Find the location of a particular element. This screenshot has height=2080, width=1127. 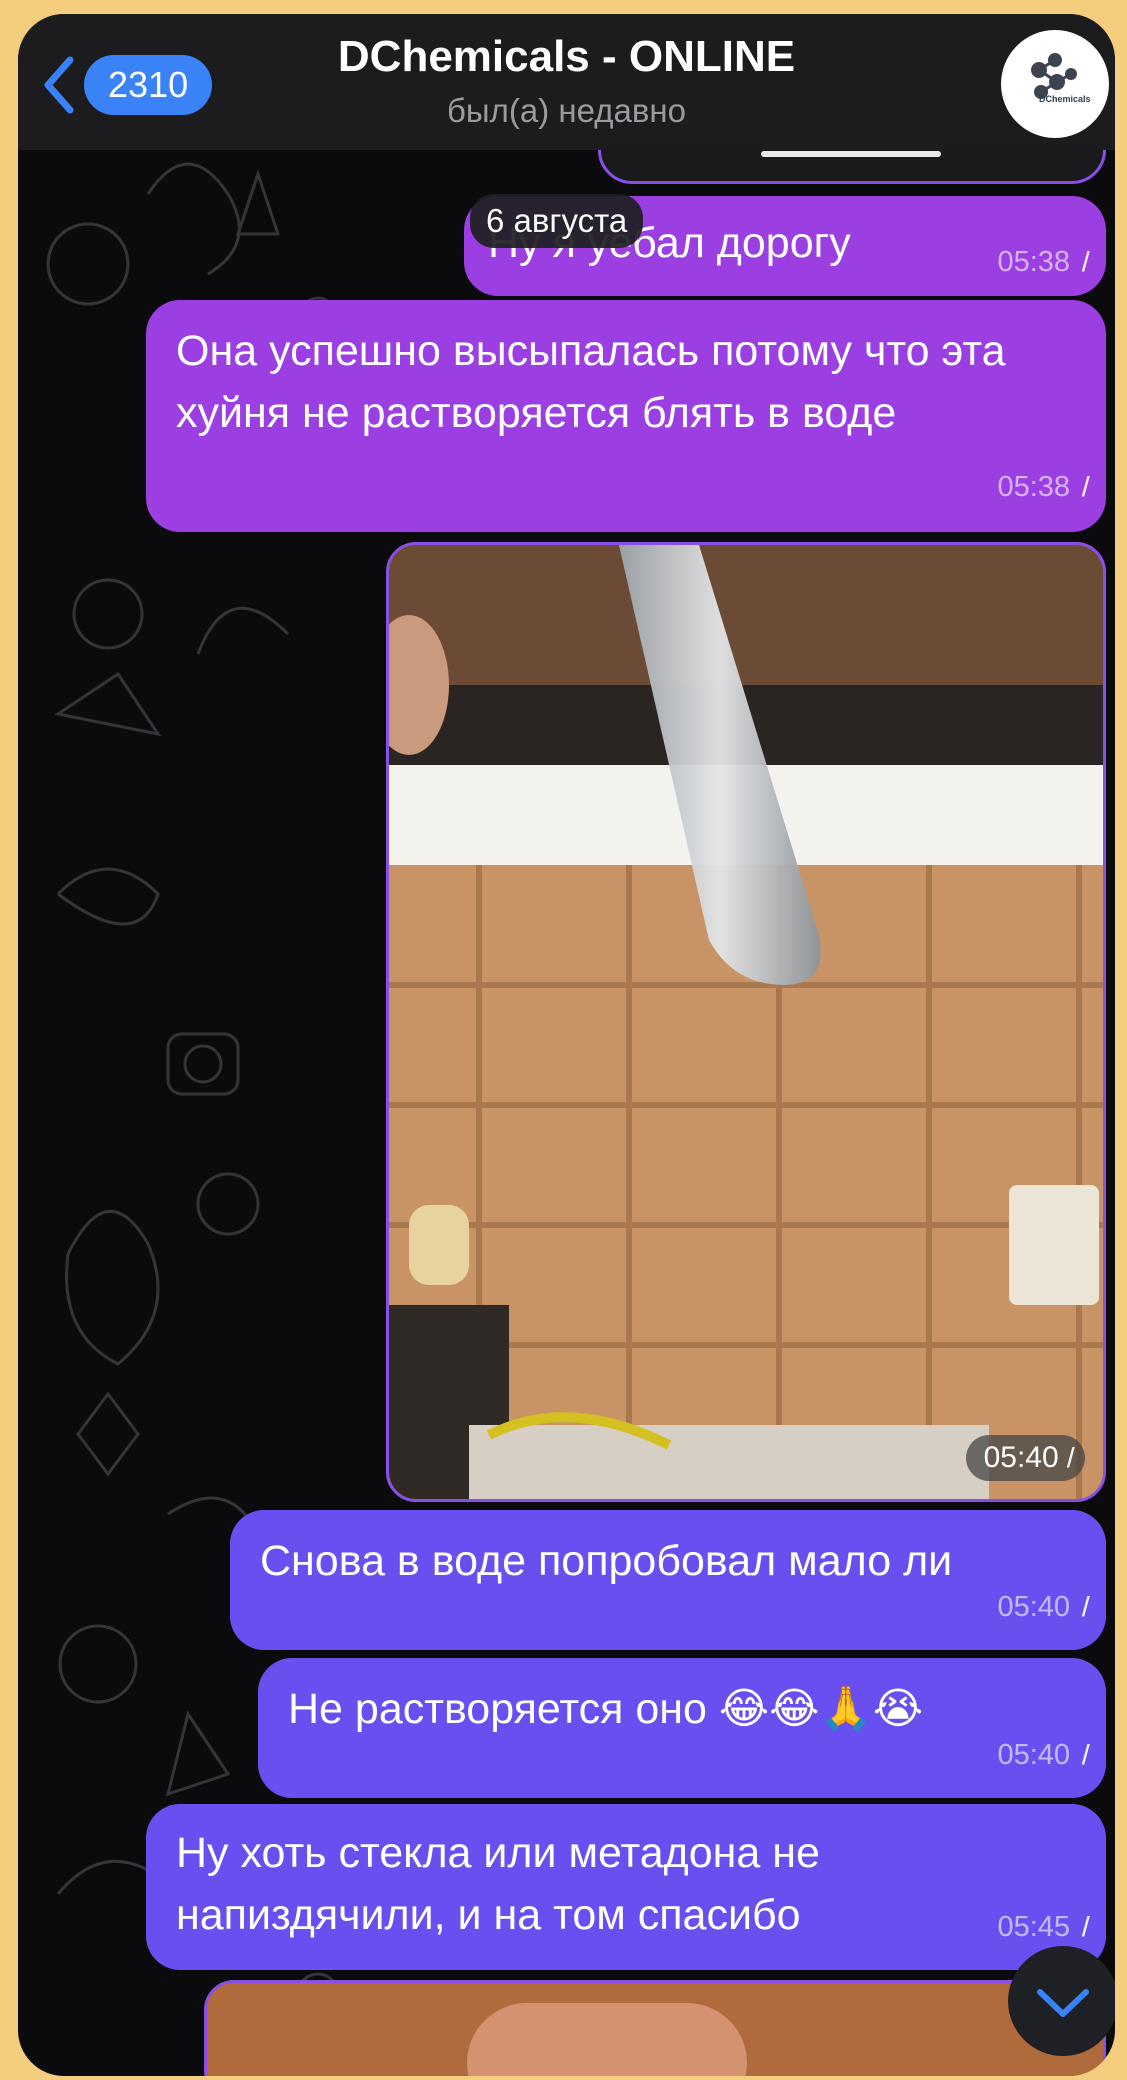

message-bubble-partial is located at coordinates (655, 2028).